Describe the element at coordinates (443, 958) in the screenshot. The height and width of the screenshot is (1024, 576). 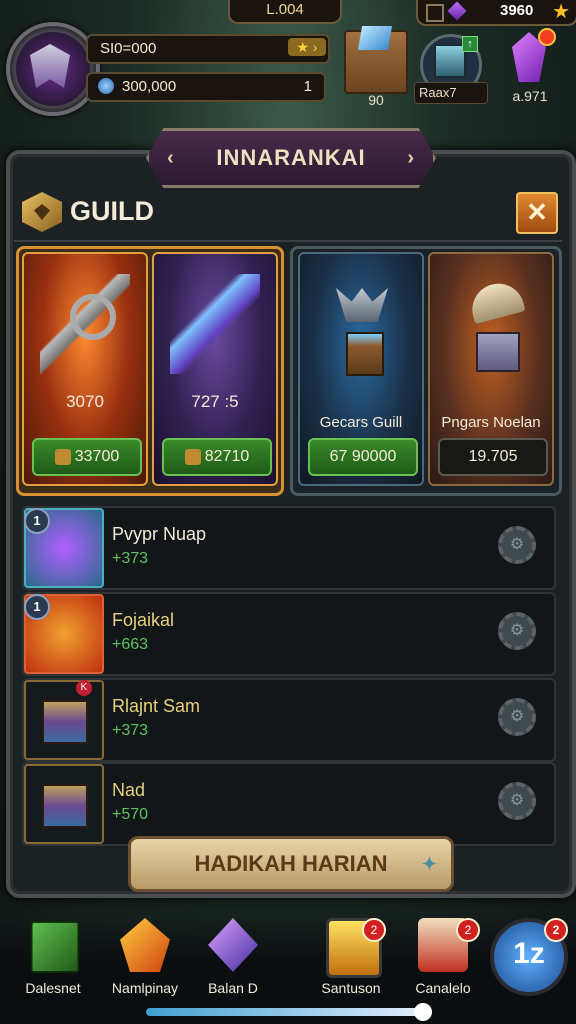
I see `nav-item-canalelo: 2 Canalelo` at that location.